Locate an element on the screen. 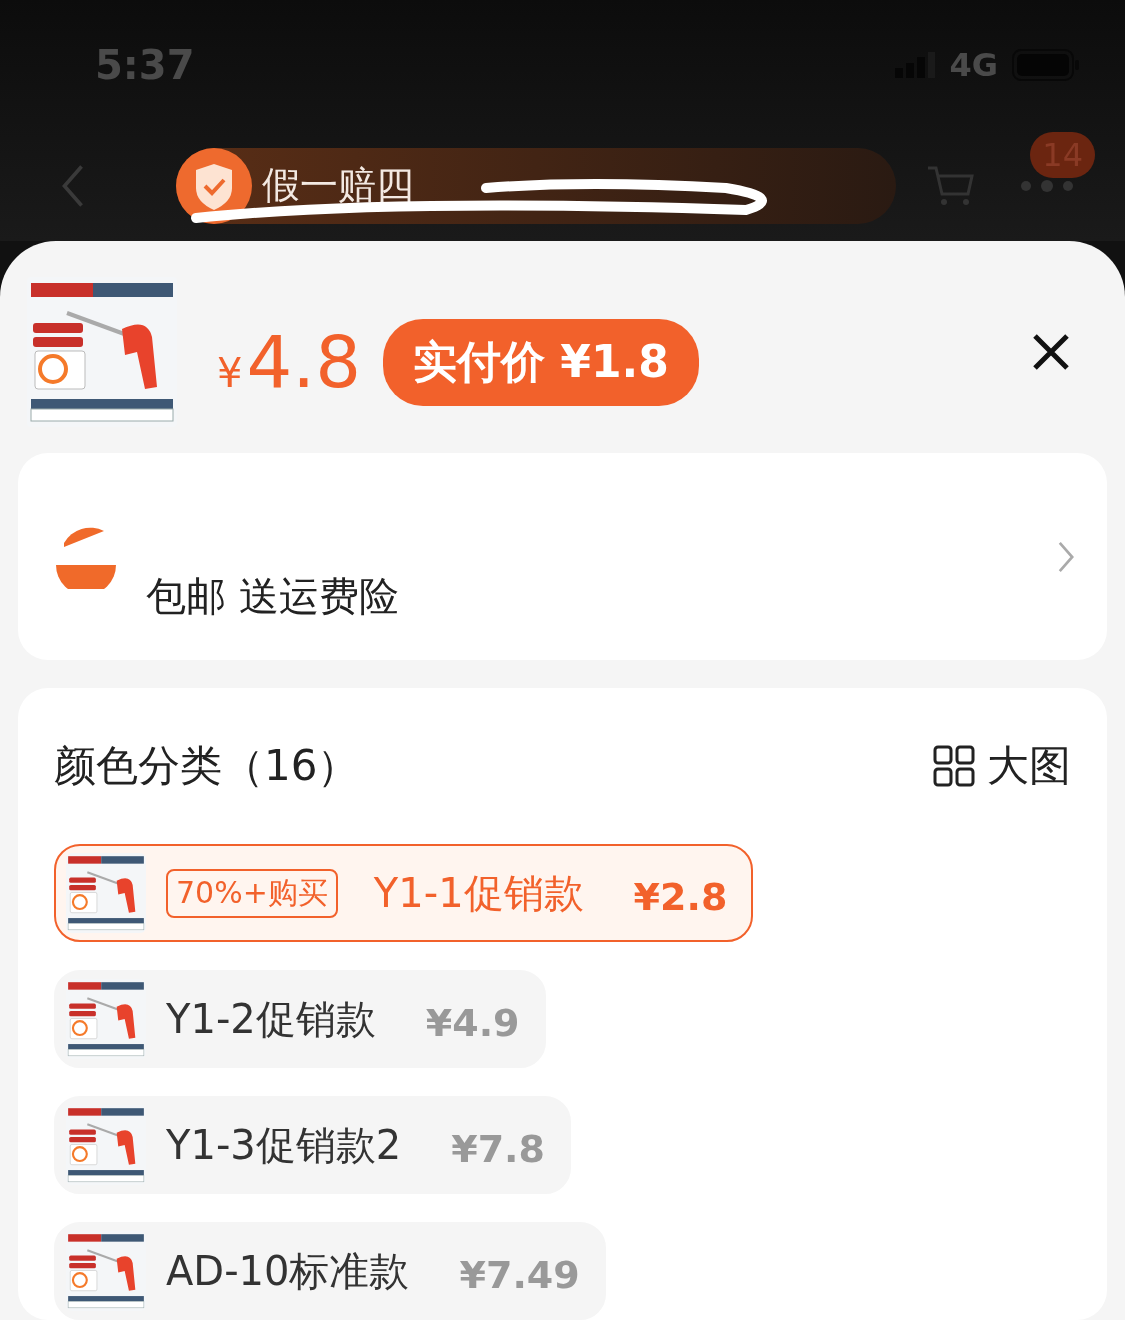 The width and height of the screenshot is (1125, 1320). guarantee-banner: 假一赔四 is located at coordinates (536, 185).